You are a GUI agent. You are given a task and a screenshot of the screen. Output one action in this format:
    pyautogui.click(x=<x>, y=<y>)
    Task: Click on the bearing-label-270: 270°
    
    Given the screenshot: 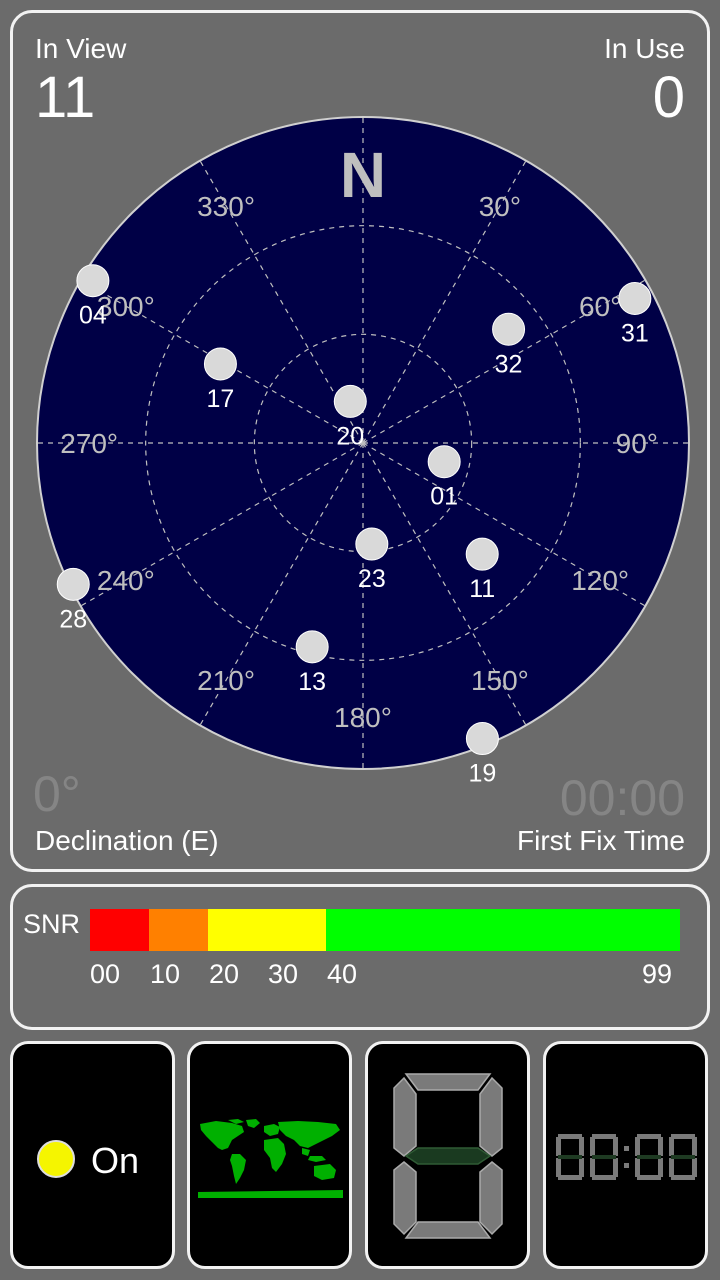 What is the action you would take?
    pyautogui.click(x=89, y=443)
    